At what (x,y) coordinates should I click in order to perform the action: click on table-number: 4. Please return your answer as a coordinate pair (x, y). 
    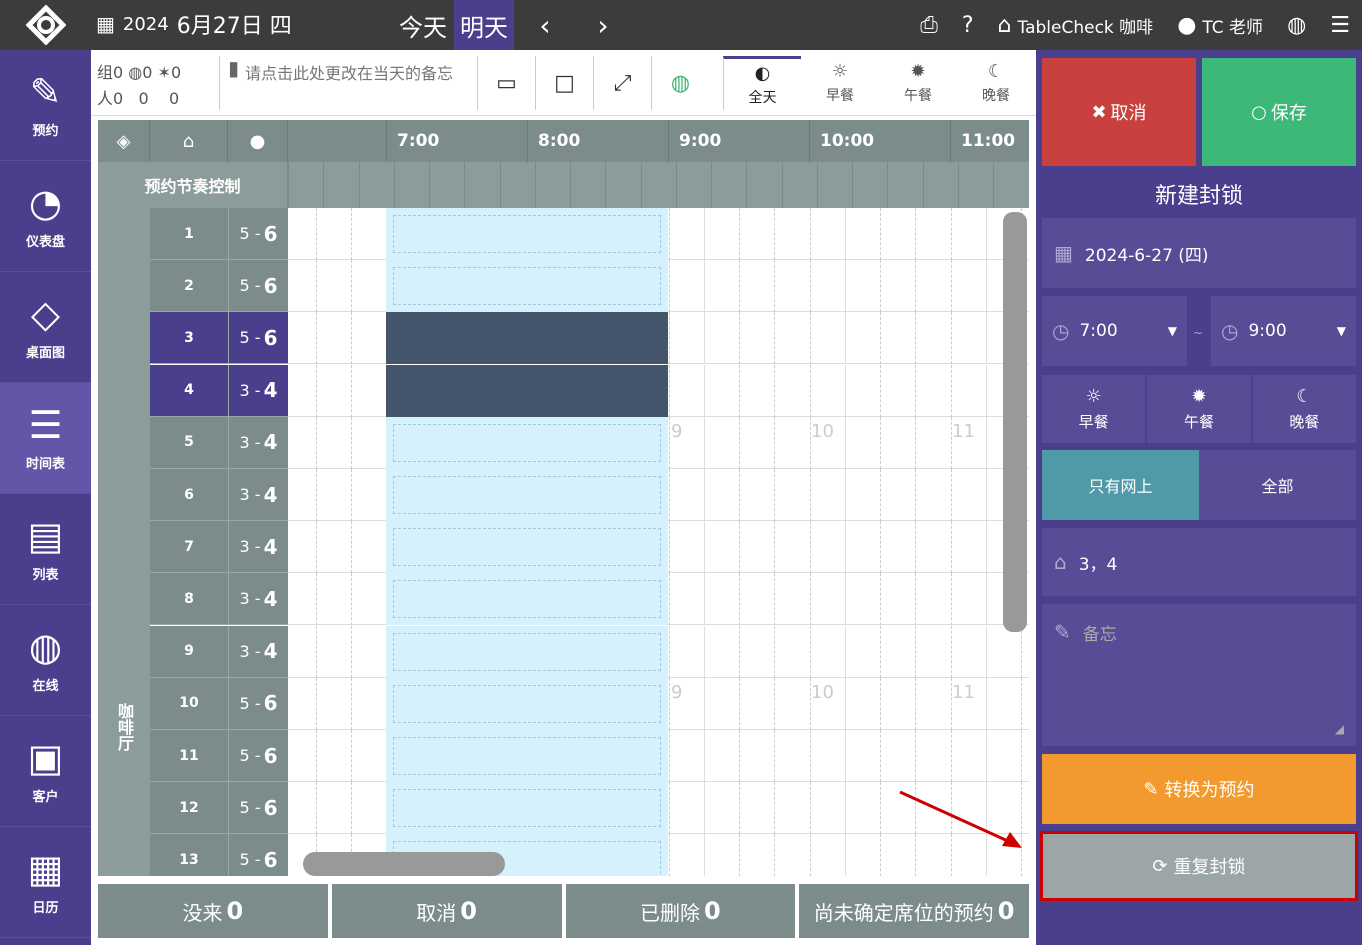
    Looking at the image, I should click on (189, 390).